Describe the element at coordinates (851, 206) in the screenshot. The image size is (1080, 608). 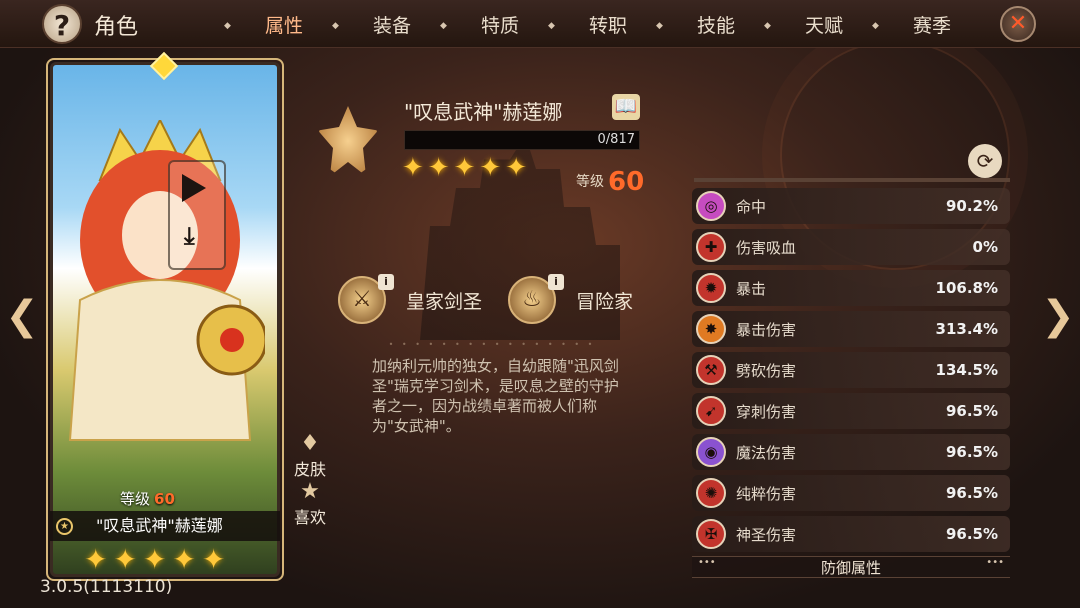
I see `stat-row: ◎ 命中 90.2%` at that location.